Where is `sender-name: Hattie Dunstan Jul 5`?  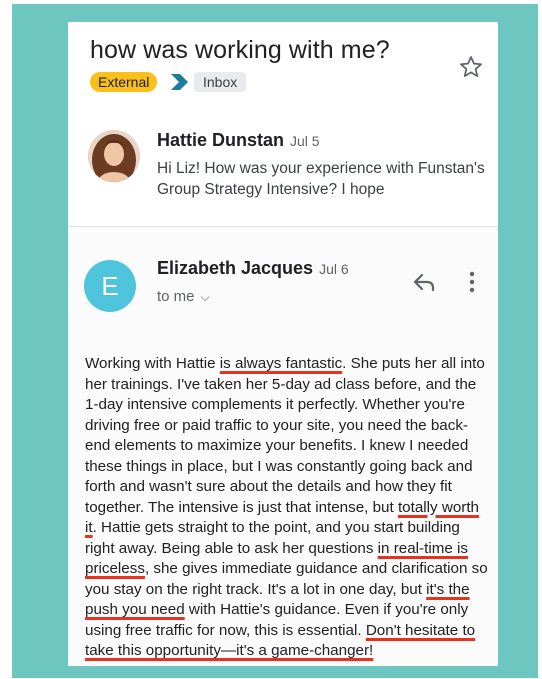
sender-name: Hattie Dunstan Jul 5 is located at coordinates (238, 140).